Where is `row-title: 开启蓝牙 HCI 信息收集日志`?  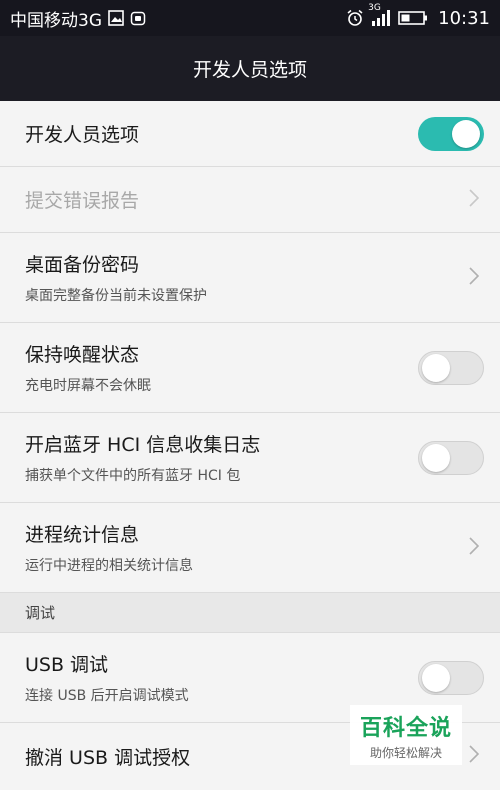 row-title: 开启蓝牙 HCI 信息收集日志 is located at coordinates (143, 445).